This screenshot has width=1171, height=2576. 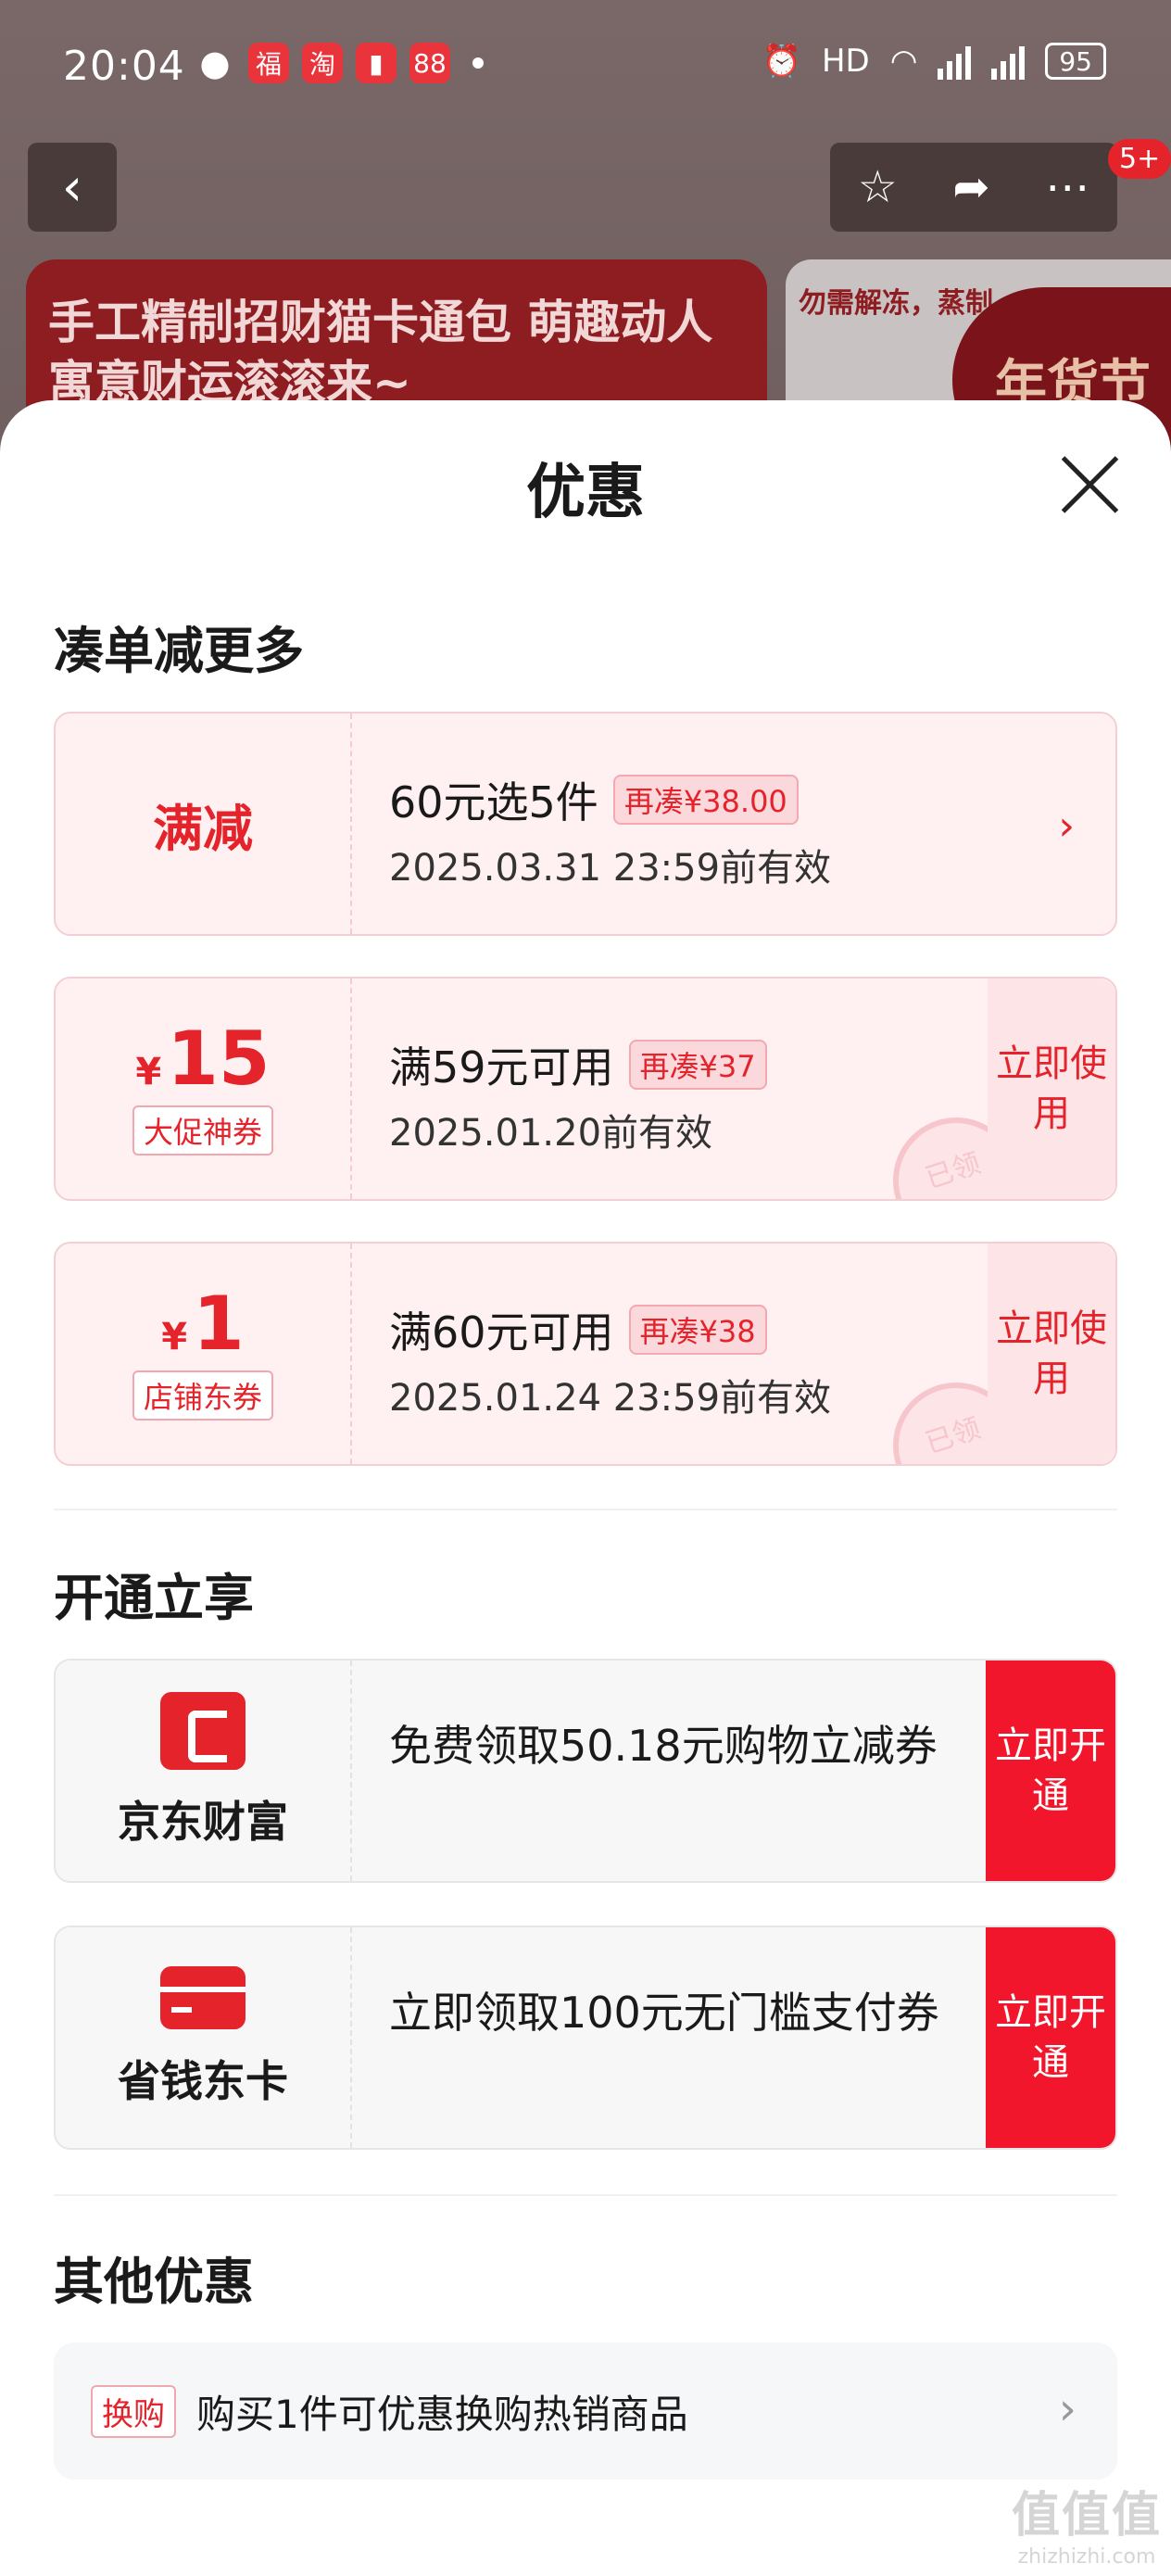 I want to click on jd-finance-icon, so click(x=203, y=1731).